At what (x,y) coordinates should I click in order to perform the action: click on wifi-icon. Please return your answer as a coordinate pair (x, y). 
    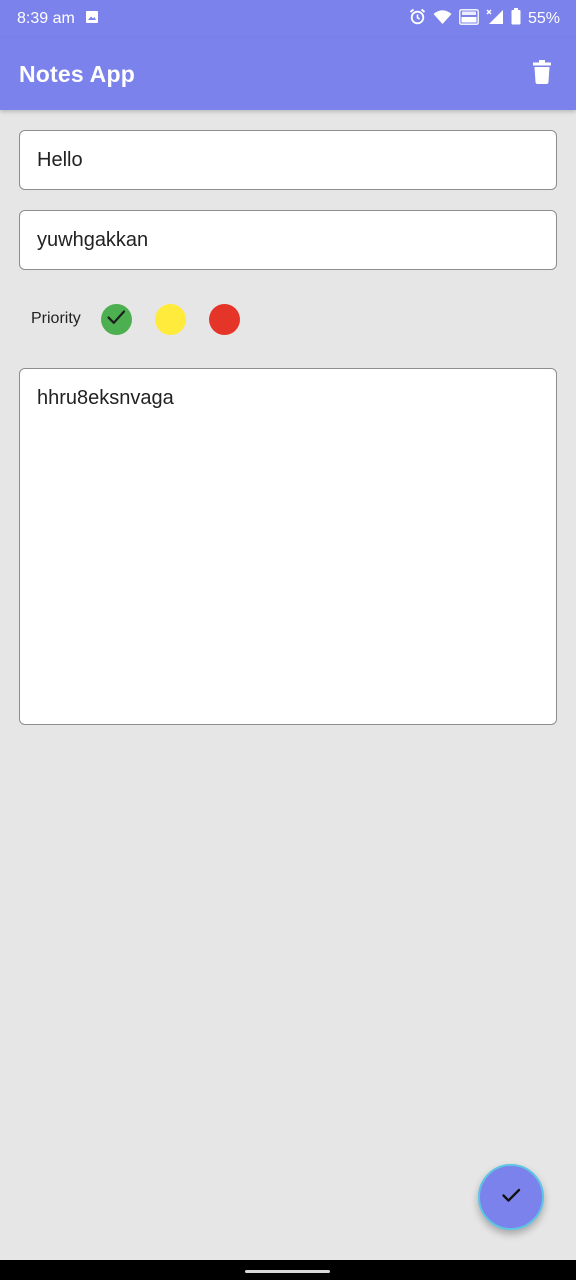
    Looking at the image, I should click on (442, 19).